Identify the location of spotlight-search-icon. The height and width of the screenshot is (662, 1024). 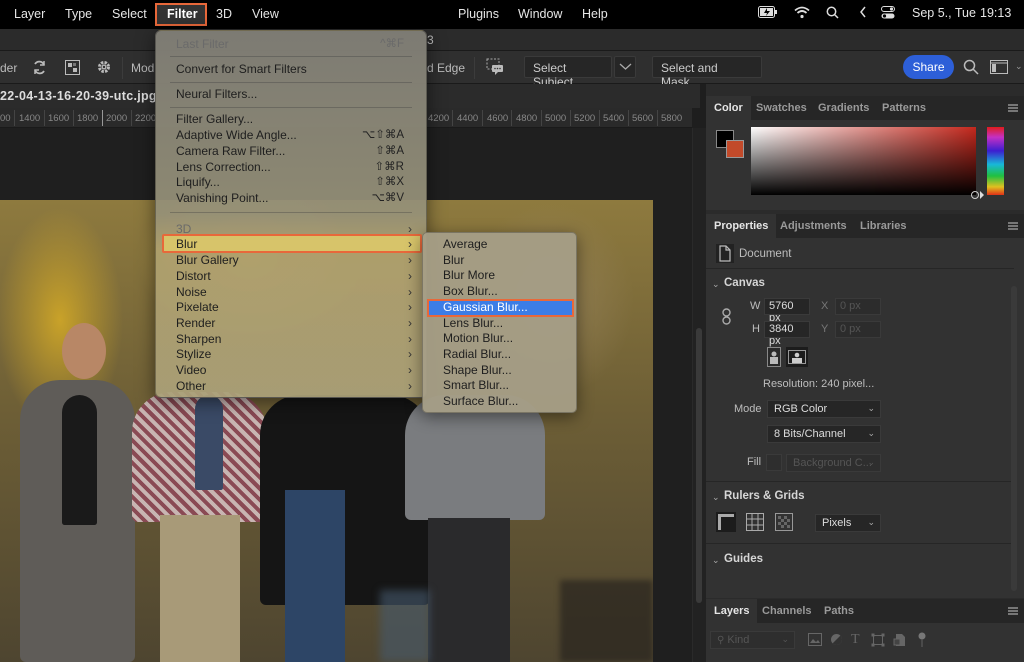
(832, 14).